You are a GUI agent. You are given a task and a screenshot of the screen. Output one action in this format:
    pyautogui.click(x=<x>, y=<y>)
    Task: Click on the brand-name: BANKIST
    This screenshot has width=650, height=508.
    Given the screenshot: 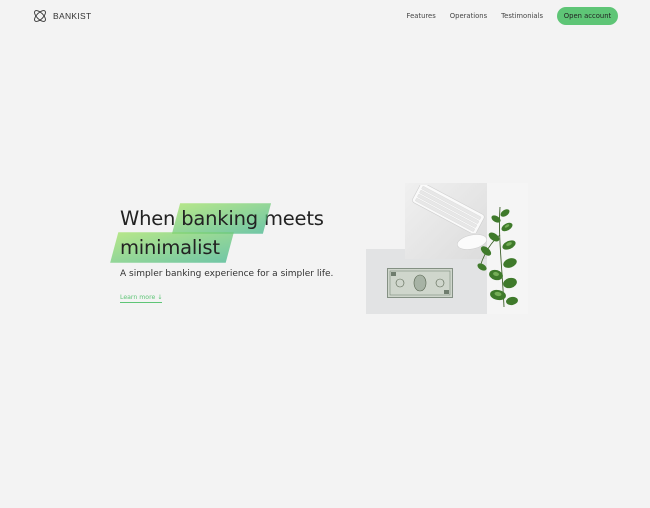 What is the action you would take?
    pyautogui.click(x=72, y=16)
    